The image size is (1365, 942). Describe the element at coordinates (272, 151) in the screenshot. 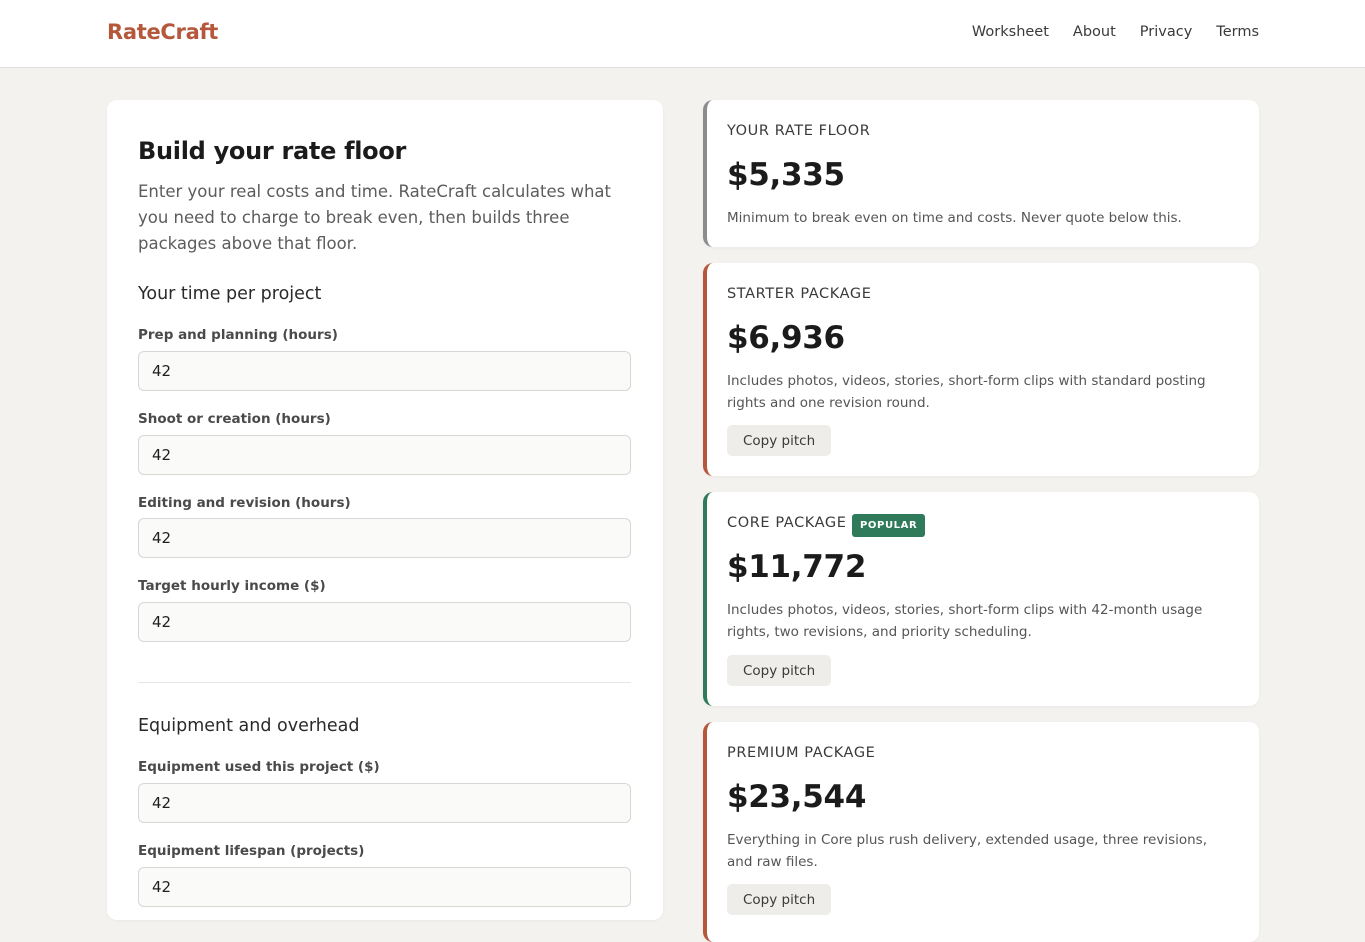

I see `form-title: Build your rate floor` at that location.